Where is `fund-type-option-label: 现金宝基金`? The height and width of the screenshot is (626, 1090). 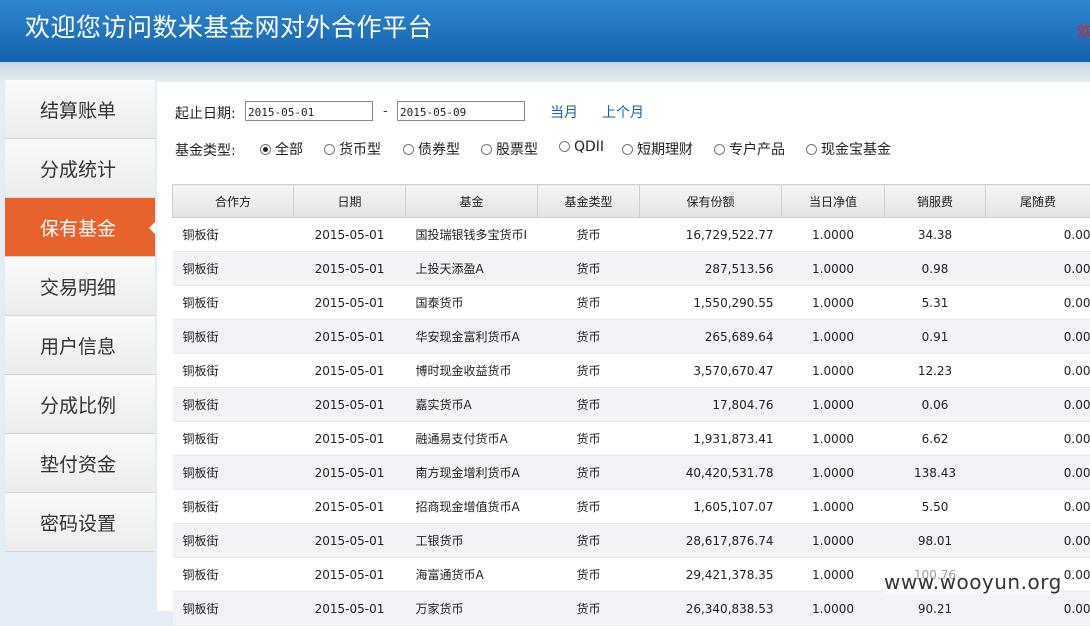
fund-type-option-label: 现金宝基金 is located at coordinates (856, 150).